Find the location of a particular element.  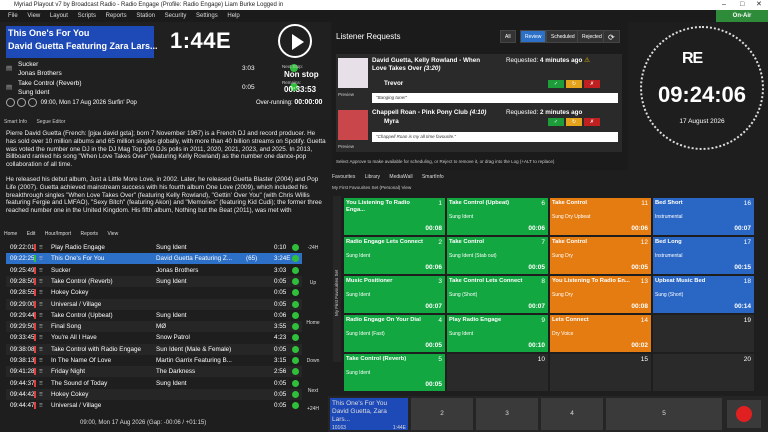

down-button: Down is located at coordinates (313, 361).